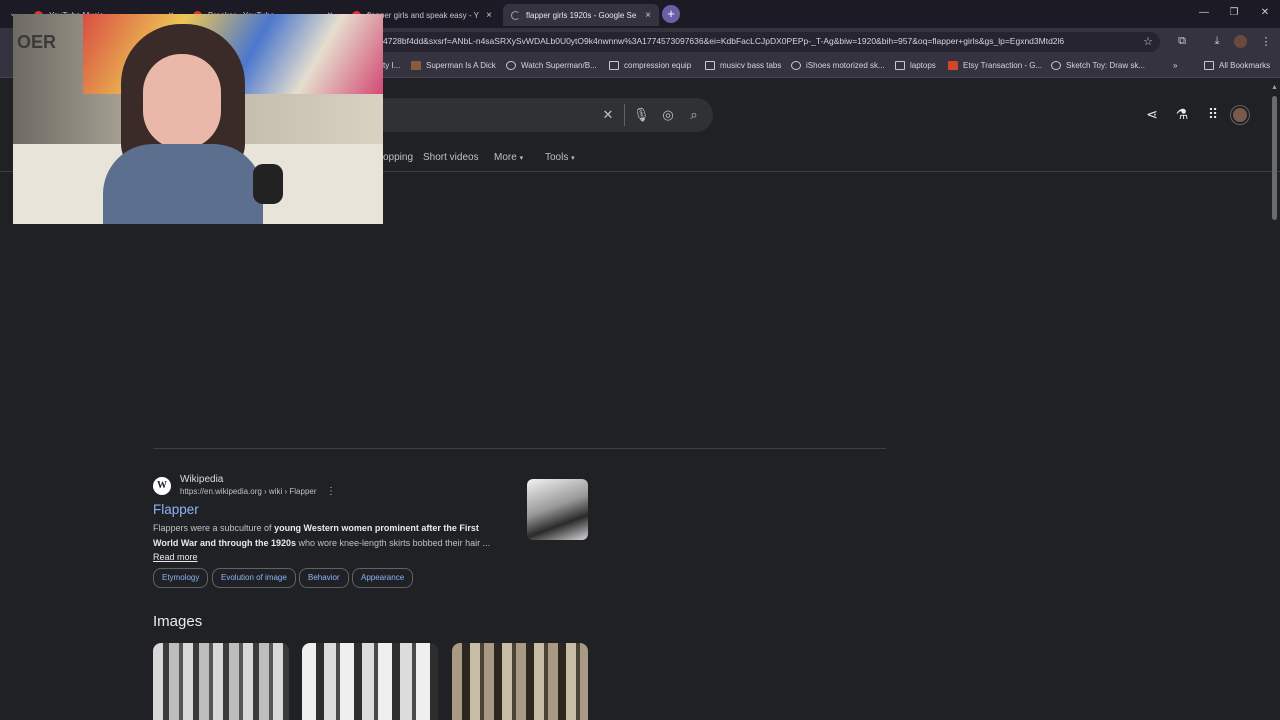 This screenshot has height=720, width=1280. Describe the element at coordinates (519, 448) in the screenshot. I see `results-divider` at that location.